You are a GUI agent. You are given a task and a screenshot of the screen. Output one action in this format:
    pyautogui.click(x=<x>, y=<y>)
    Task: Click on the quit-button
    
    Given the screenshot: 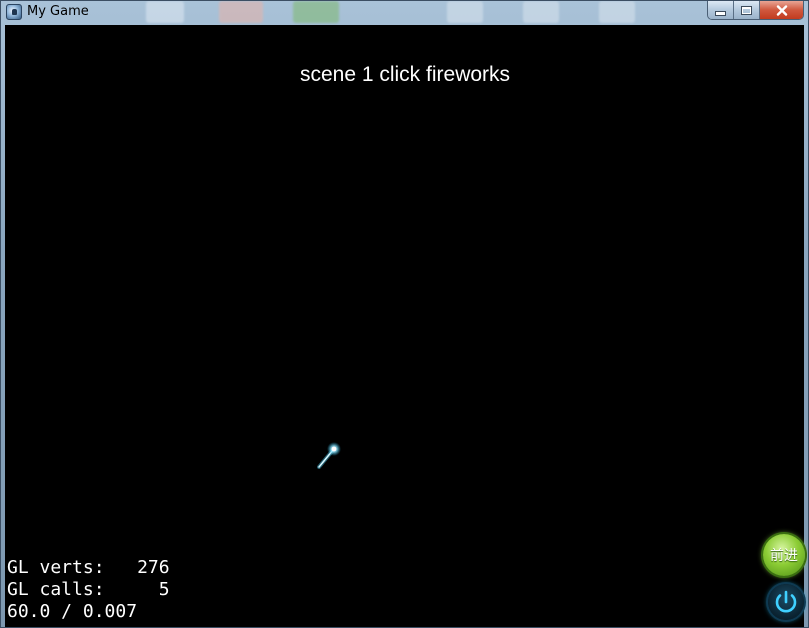 What is the action you would take?
    pyautogui.click(x=786, y=602)
    